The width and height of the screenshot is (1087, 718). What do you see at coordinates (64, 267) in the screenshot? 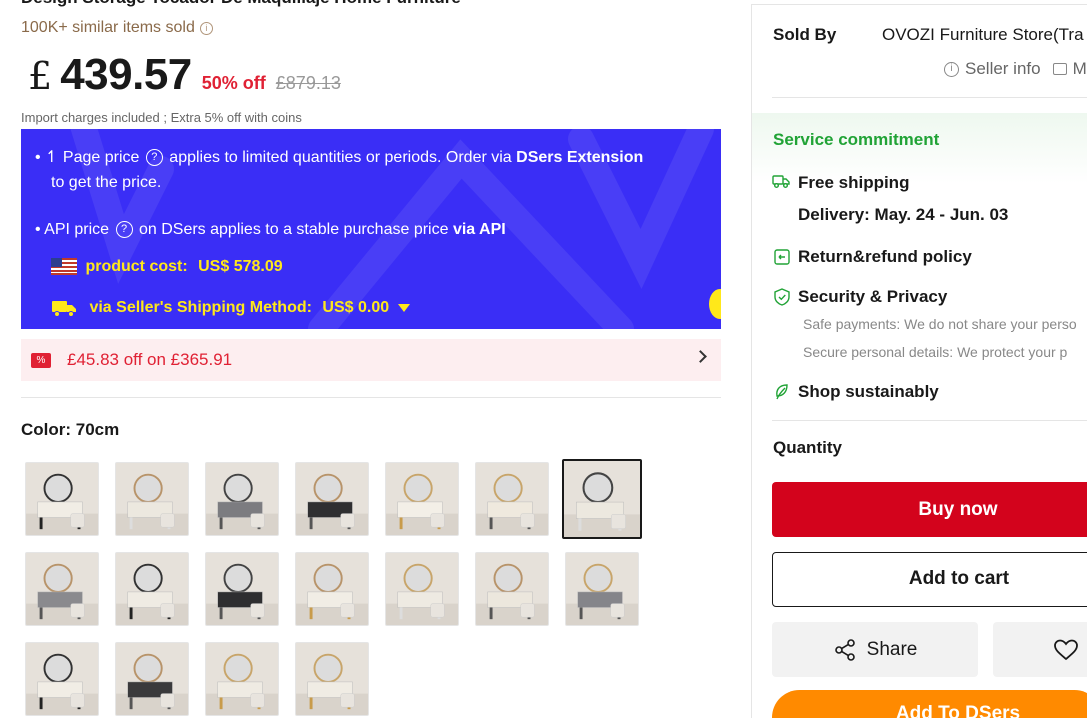
I see `us-flag-icon` at bounding box center [64, 267].